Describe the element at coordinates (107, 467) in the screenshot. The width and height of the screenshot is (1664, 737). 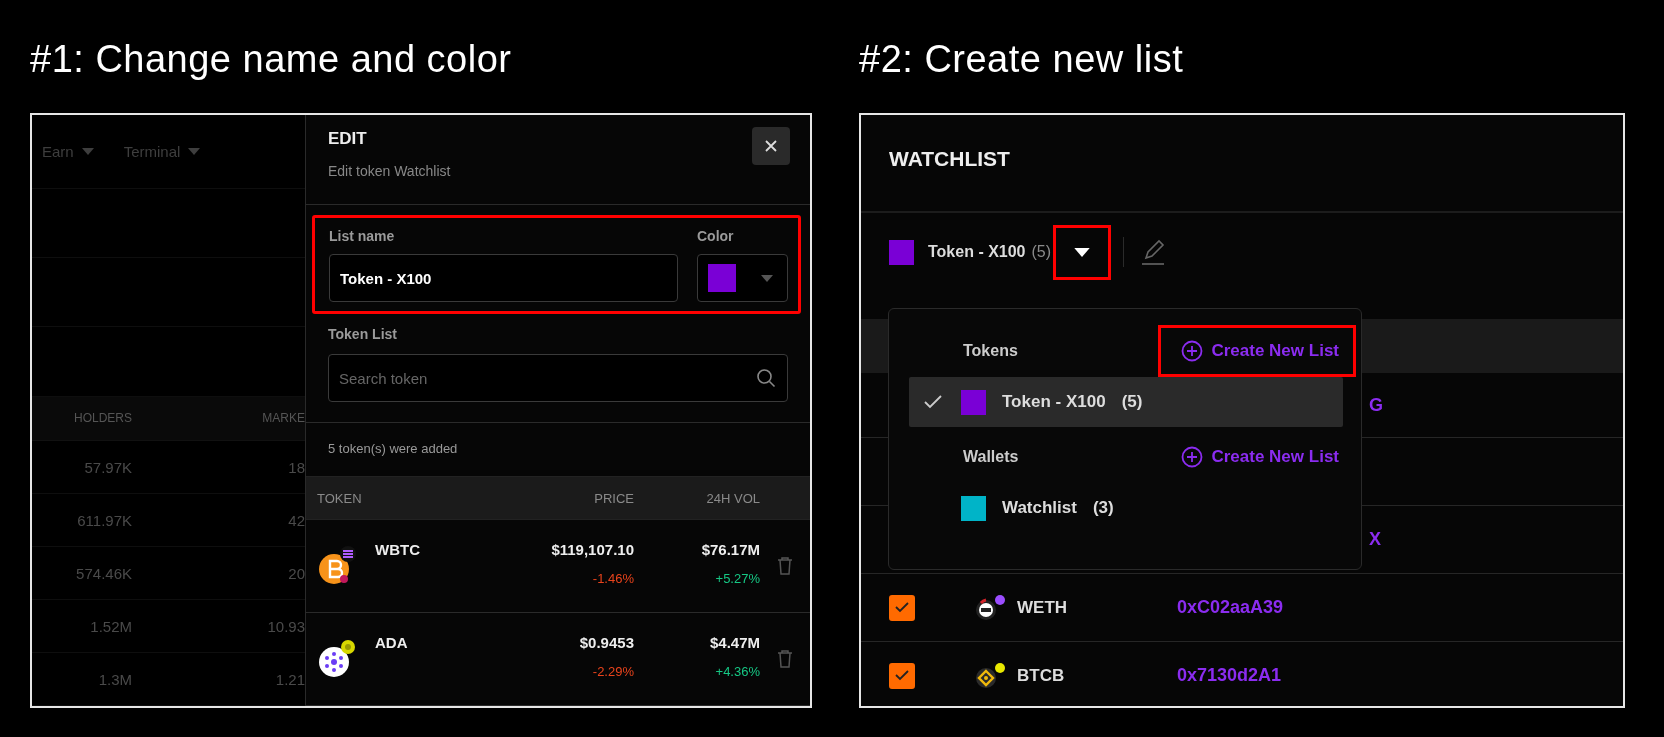
I see `table-cell-text: 57.97K` at that location.